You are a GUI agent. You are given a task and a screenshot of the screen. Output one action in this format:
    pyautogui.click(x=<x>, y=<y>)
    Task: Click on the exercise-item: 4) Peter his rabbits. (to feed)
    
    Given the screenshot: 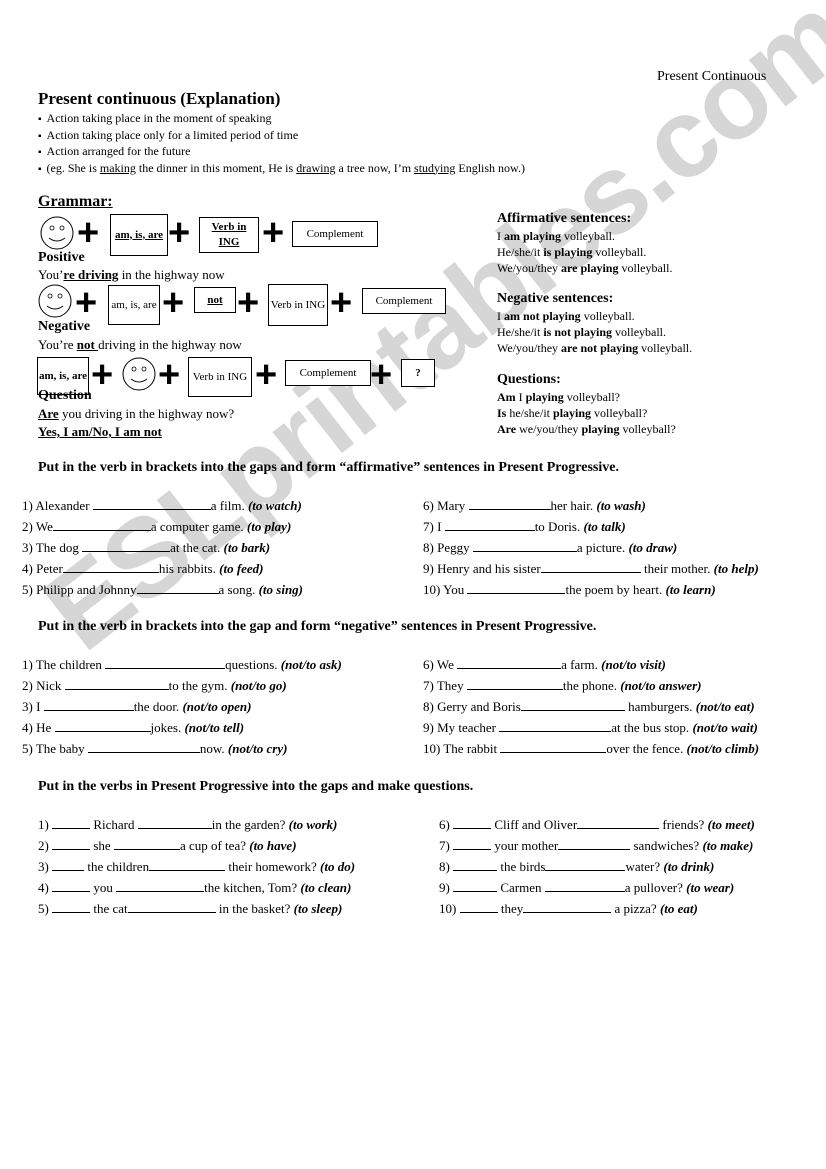 What is the action you would take?
    pyautogui.click(x=143, y=568)
    